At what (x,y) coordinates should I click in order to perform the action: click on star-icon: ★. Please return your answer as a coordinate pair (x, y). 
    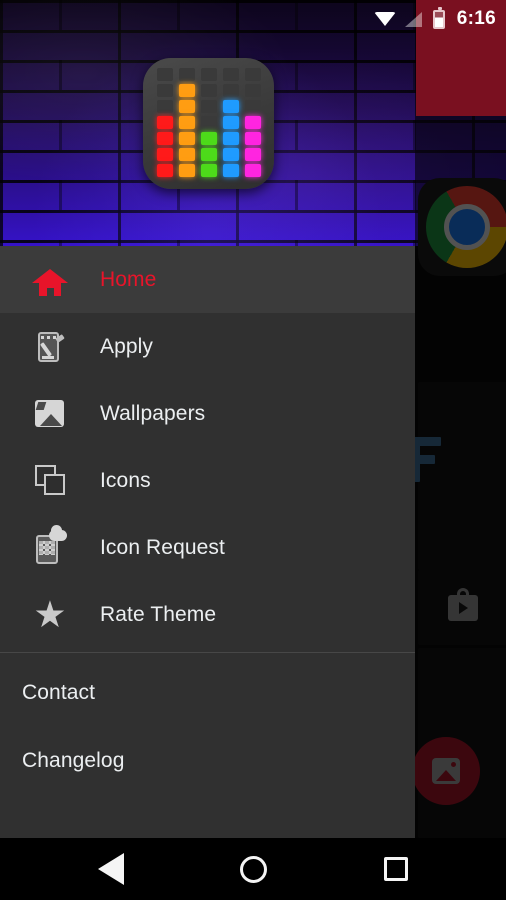
    Looking at the image, I should click on (50, 614).